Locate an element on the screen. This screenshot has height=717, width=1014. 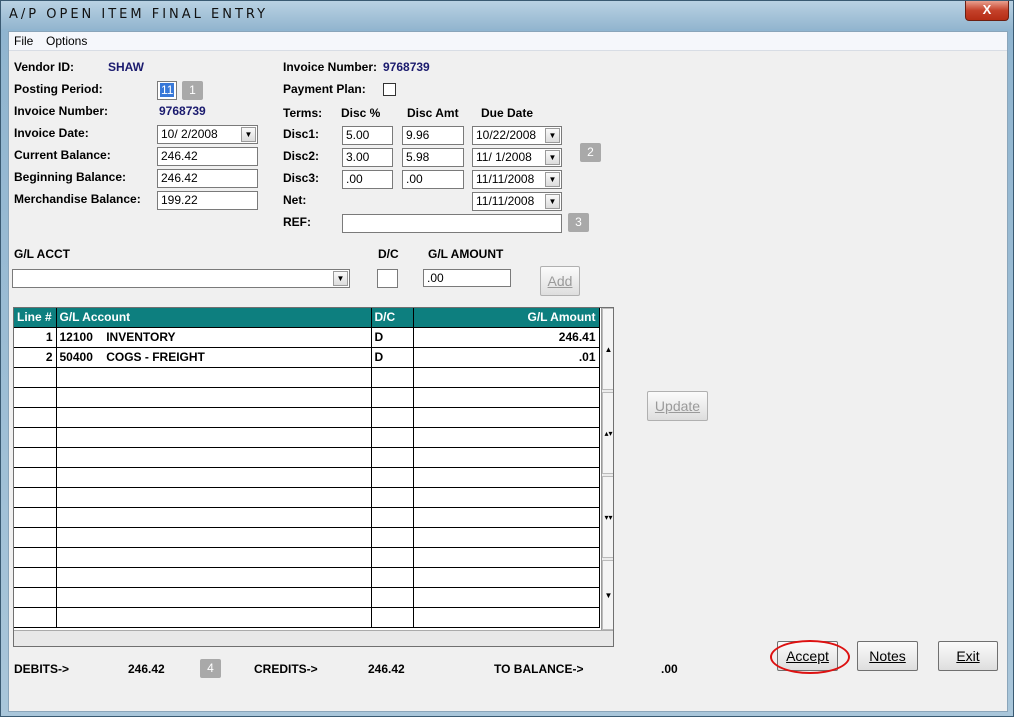
gl-acct-dropdown: ▼ is located at coordinates (181, 278).